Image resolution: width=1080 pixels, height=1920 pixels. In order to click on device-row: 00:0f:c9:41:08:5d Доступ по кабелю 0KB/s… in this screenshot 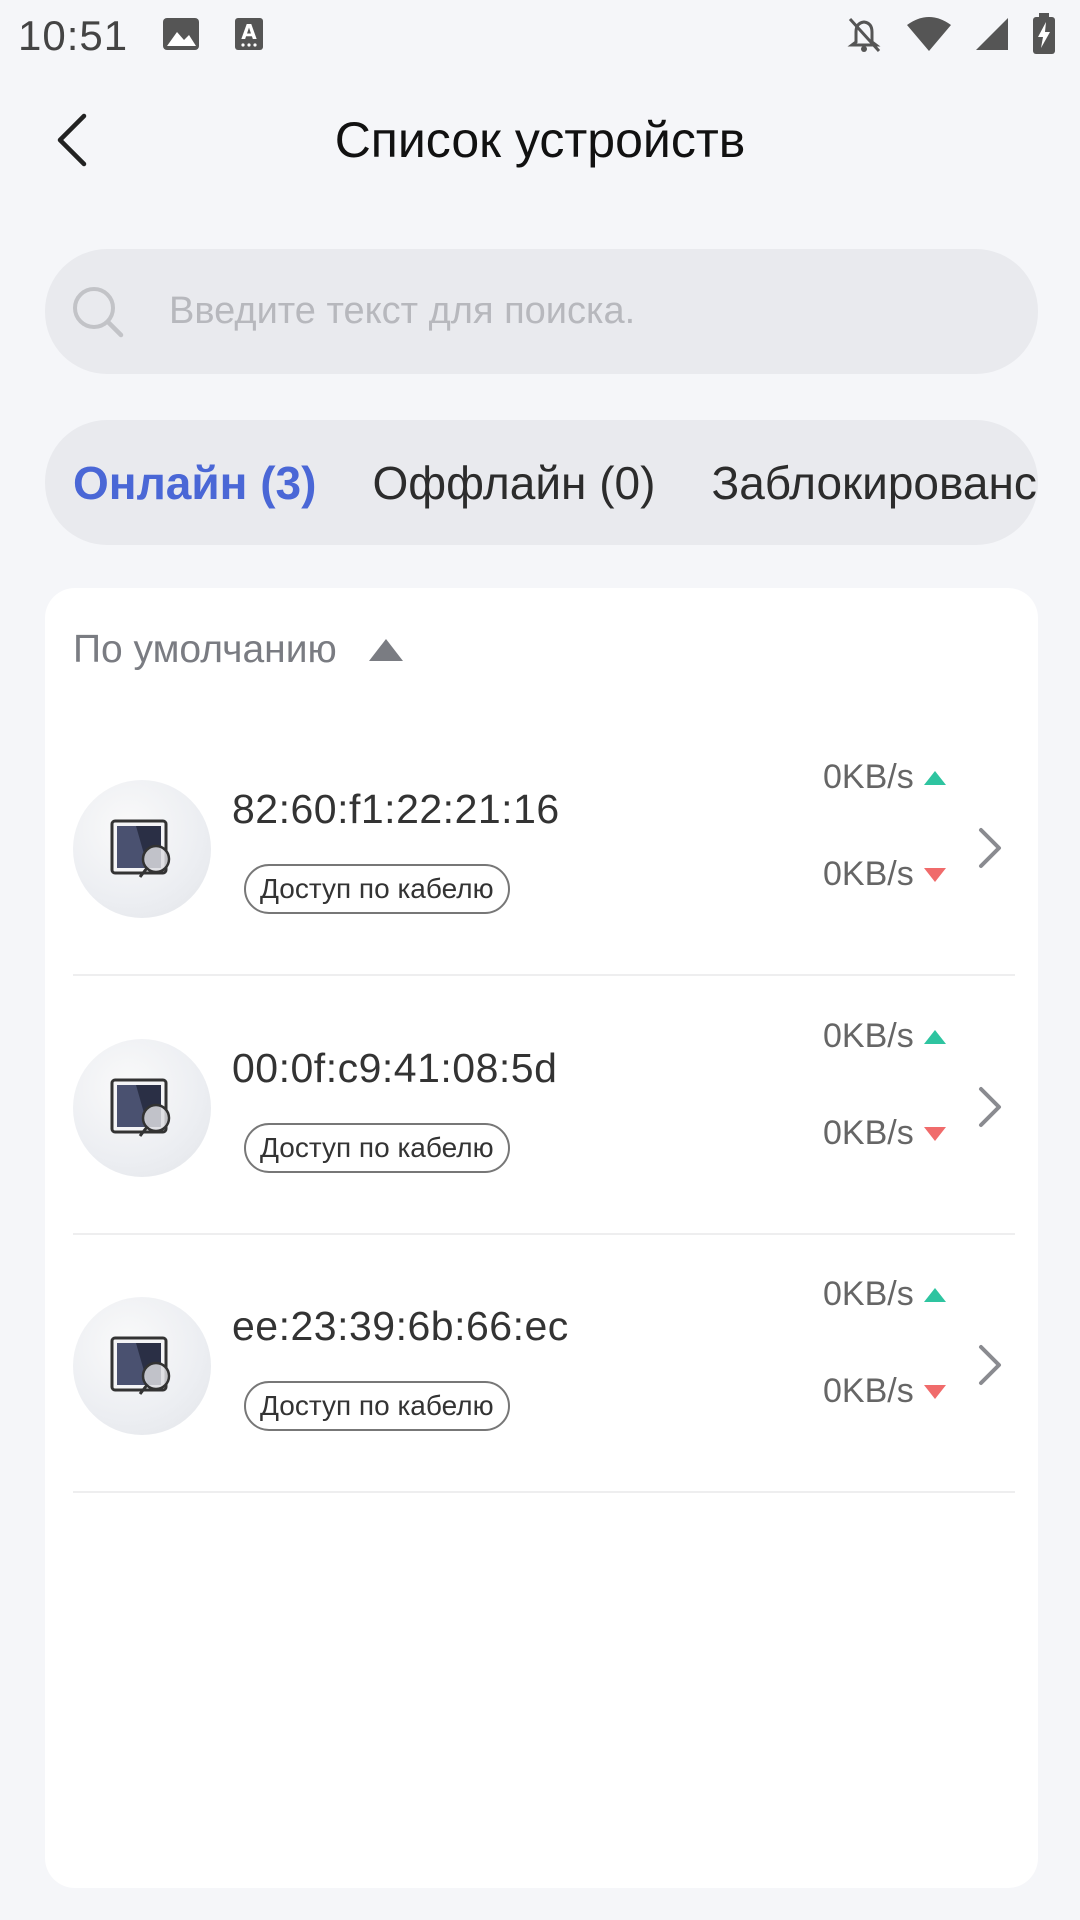, I will do `click(544, 1106)`.